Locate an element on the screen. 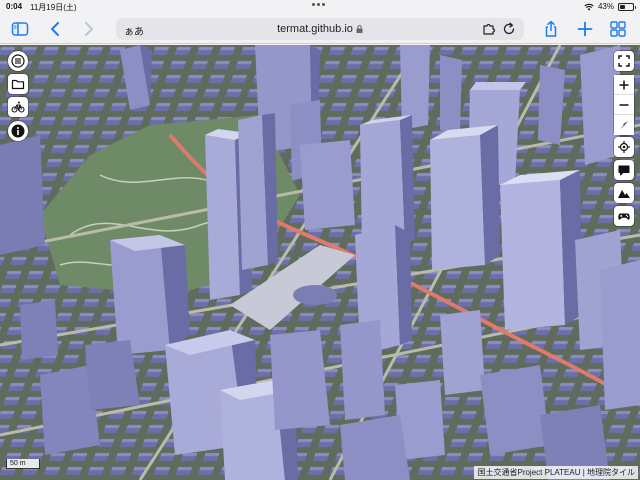  fullscreen-icon is located at coordinates (624, 61).